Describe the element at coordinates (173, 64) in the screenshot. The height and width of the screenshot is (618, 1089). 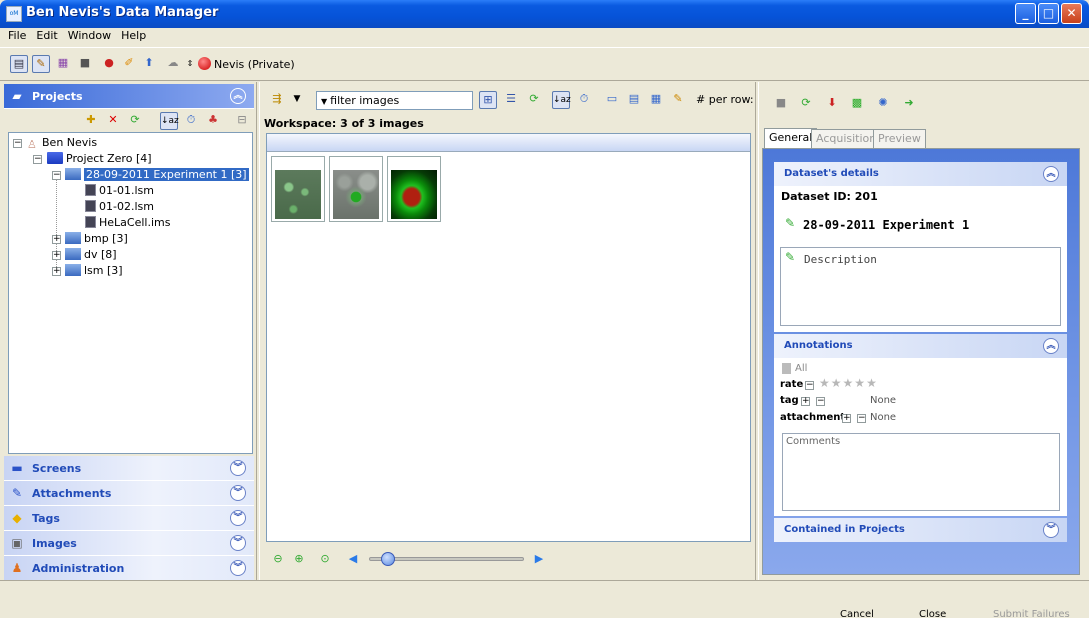
I see `users-icon: ☁` at that location.